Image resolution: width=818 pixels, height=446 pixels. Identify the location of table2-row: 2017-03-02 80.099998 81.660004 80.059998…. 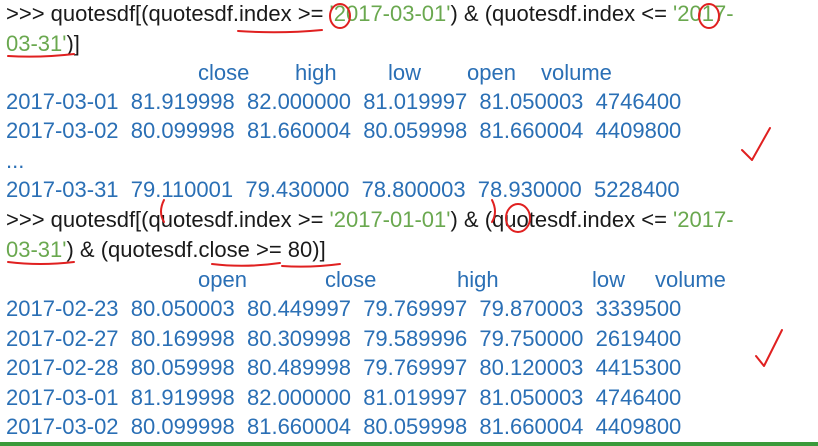
(344, 426).